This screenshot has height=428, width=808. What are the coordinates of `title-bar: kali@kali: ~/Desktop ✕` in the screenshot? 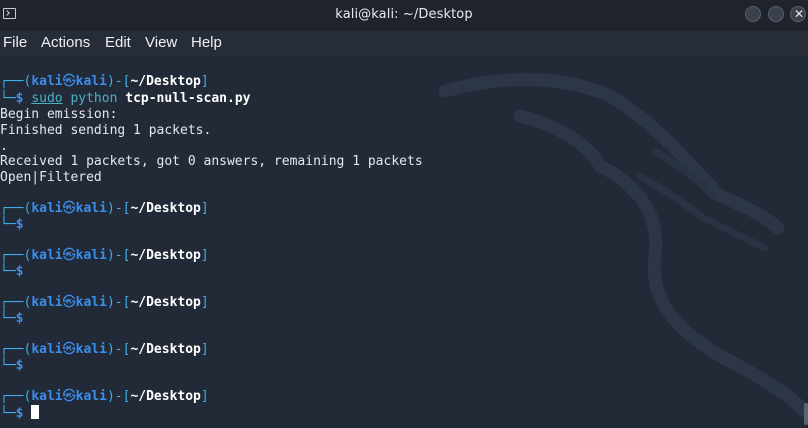 It's located at (404, 16).